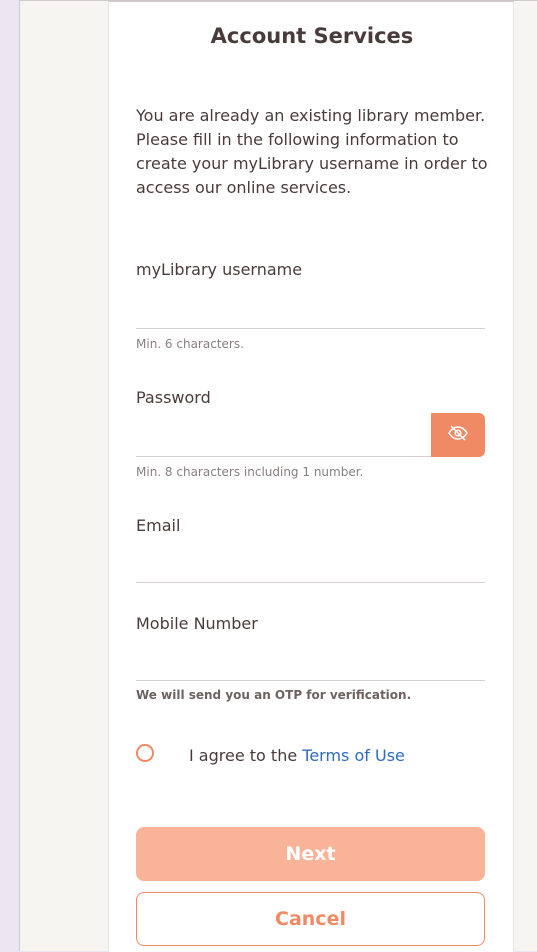 The image size is (537, 952). I want to click on toggle-password-visibility-button, so click(458, 435).